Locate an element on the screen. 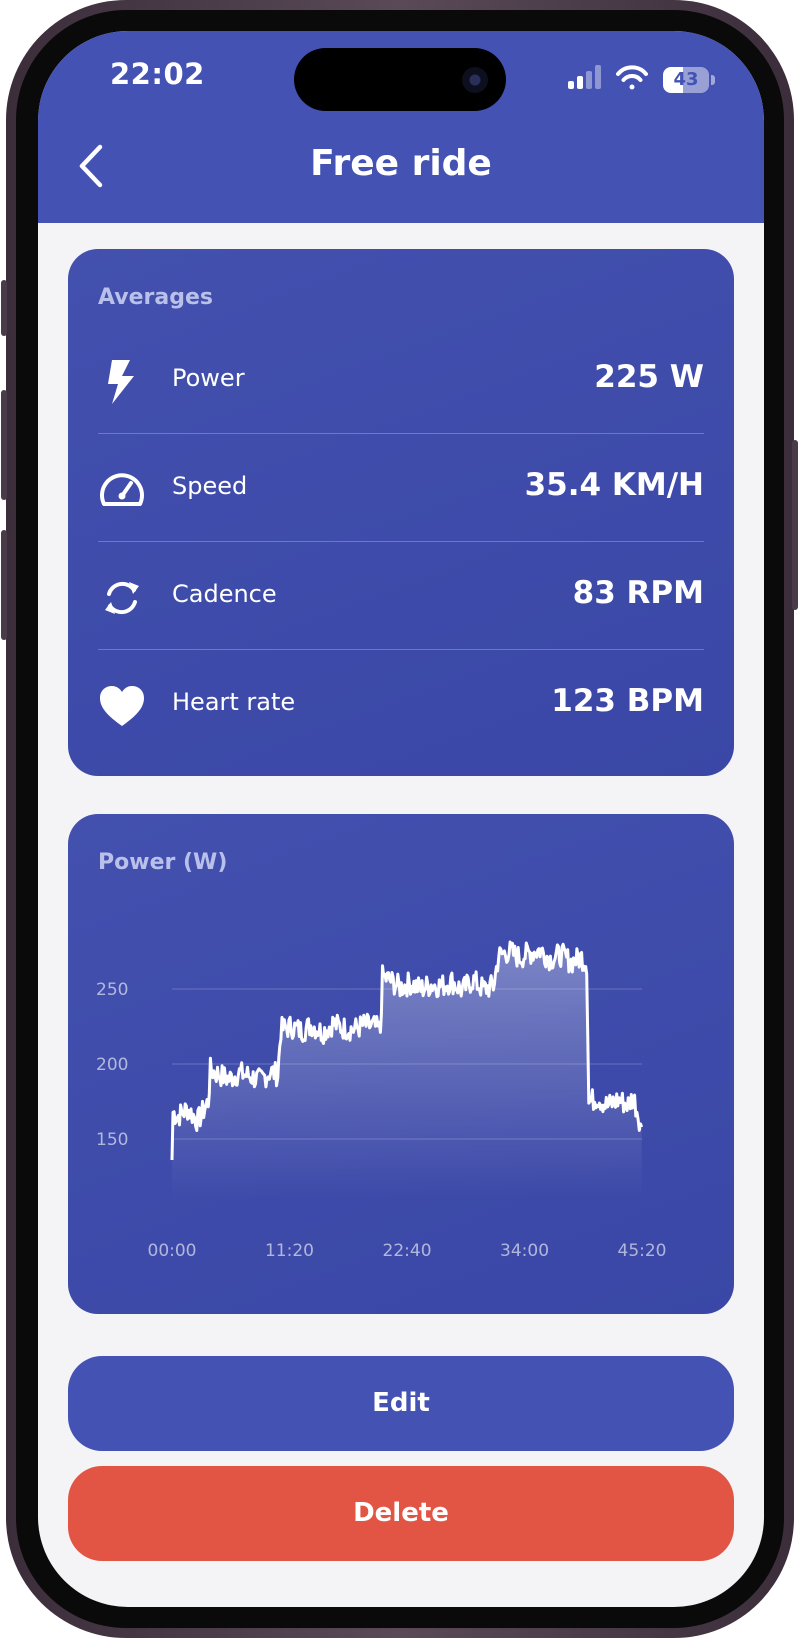 The image size is (800, 1638). delete-button: Delete is located at coordinates (401, 1513).